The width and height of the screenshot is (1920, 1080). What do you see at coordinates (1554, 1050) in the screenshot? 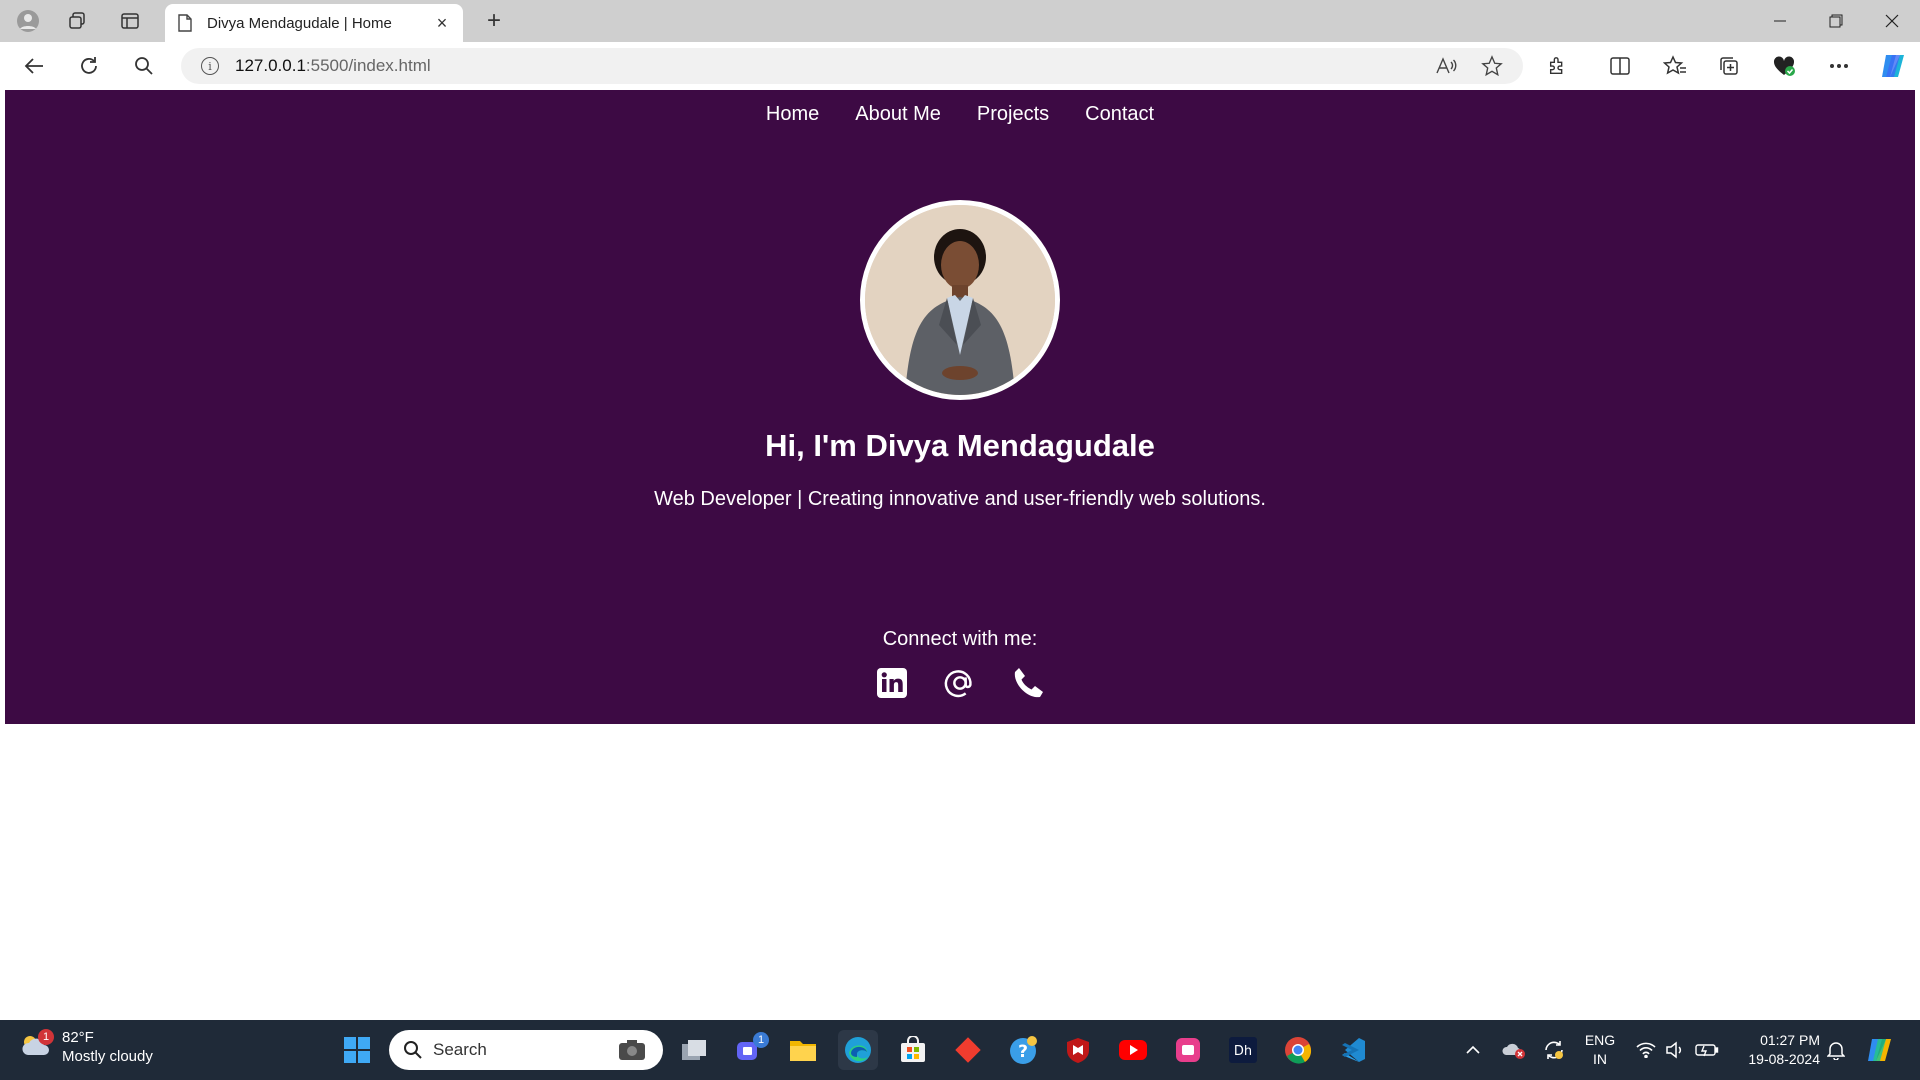
I see `sync-icon` at bounding box center [1554, 1050].